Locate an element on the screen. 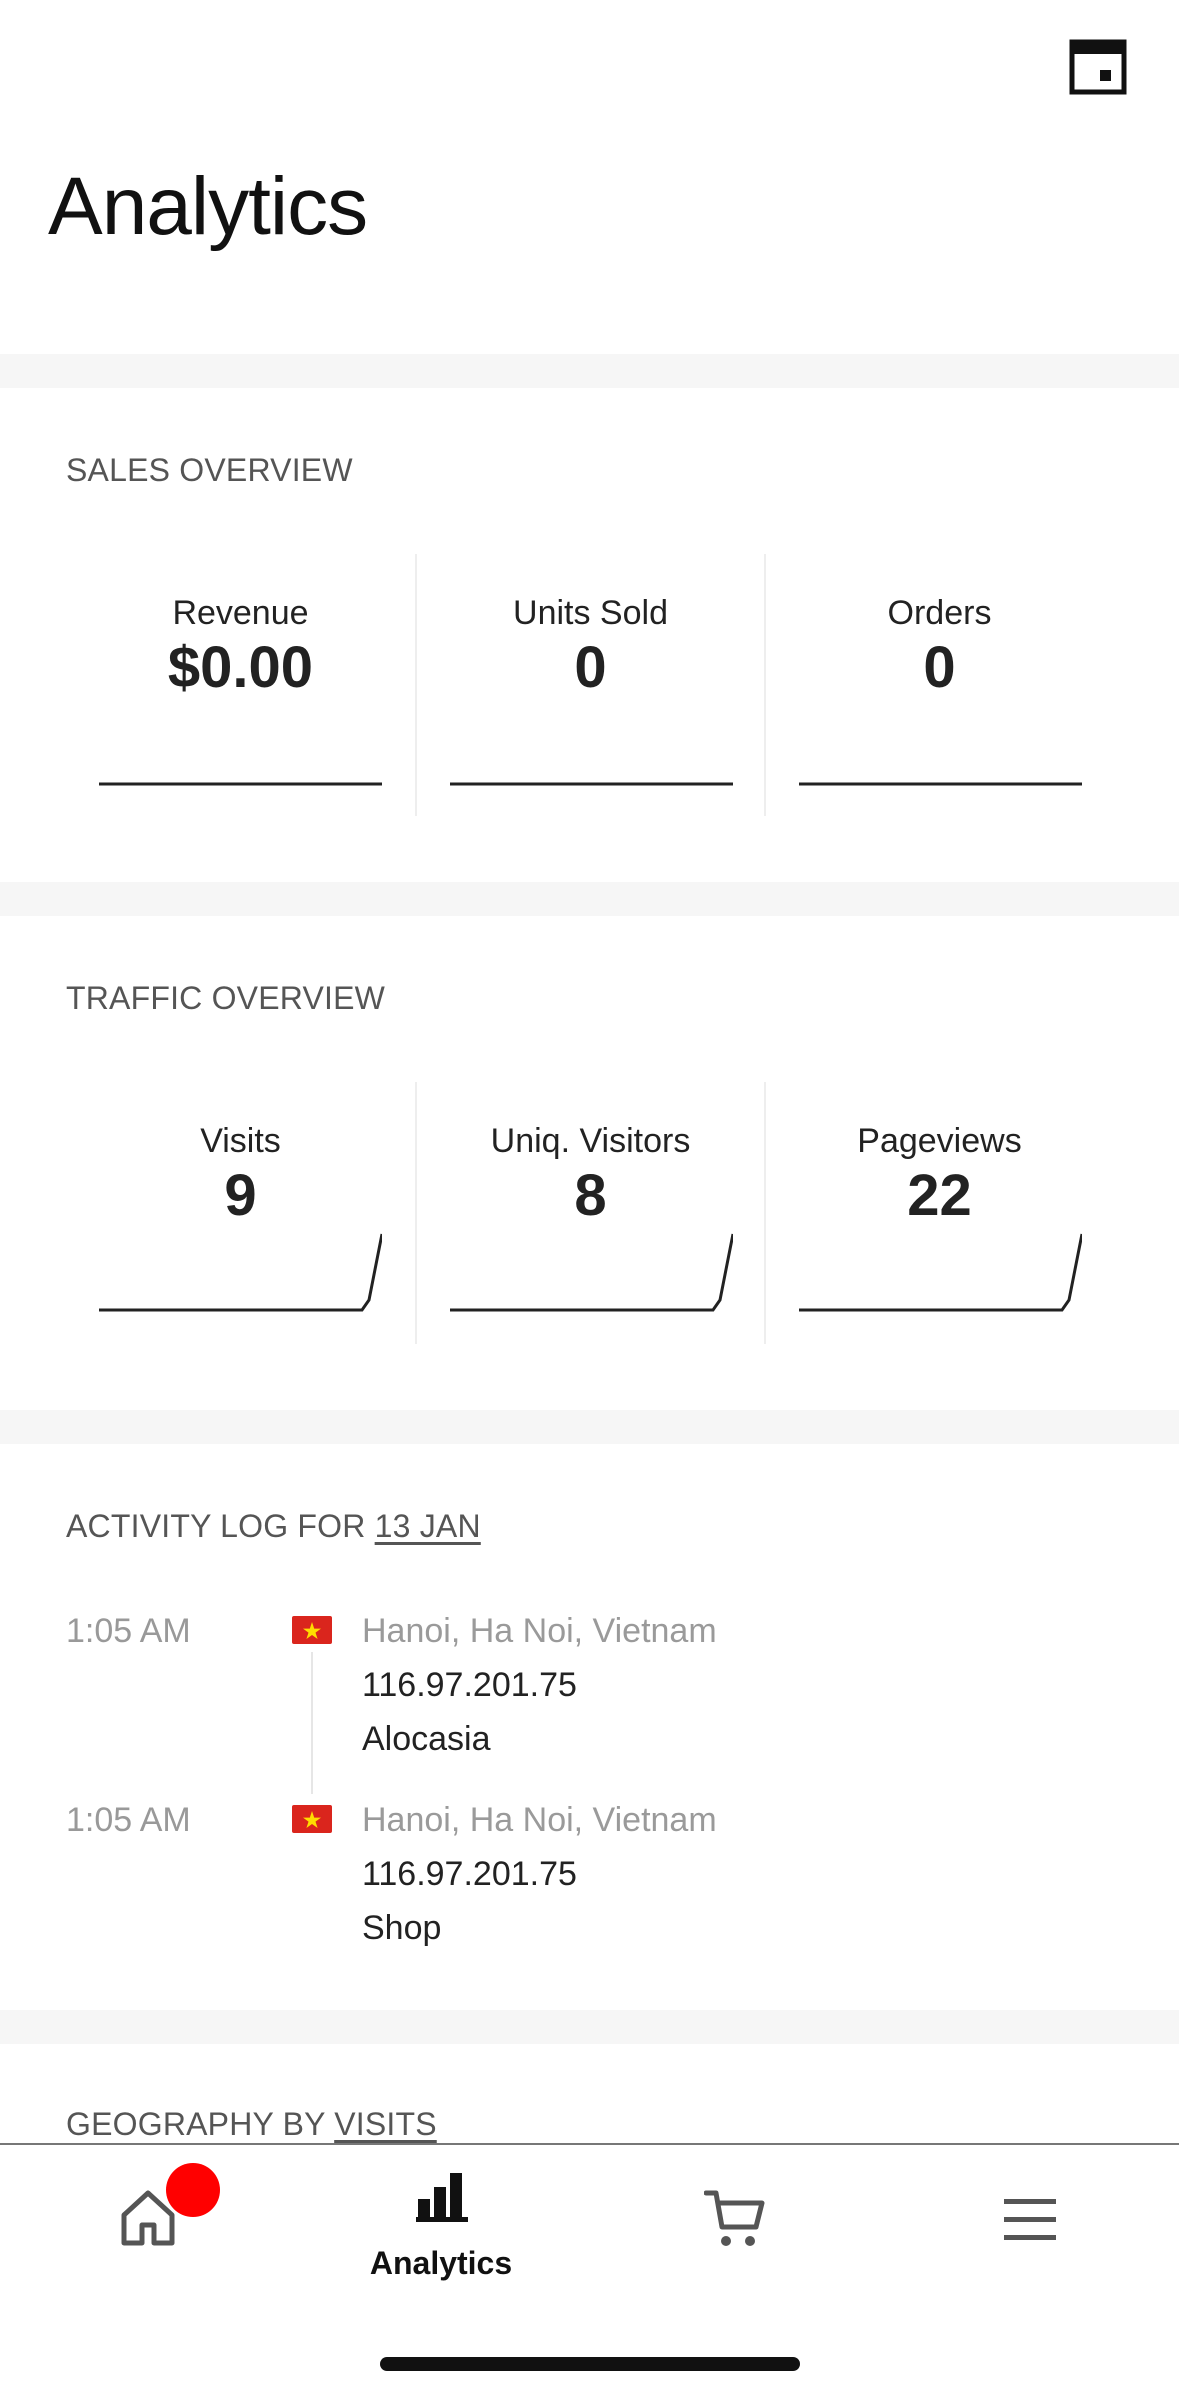 Image resolution: width=1179 pixels, height=2396 pixels. tab-menu is located at coordinates (1029, 2225).